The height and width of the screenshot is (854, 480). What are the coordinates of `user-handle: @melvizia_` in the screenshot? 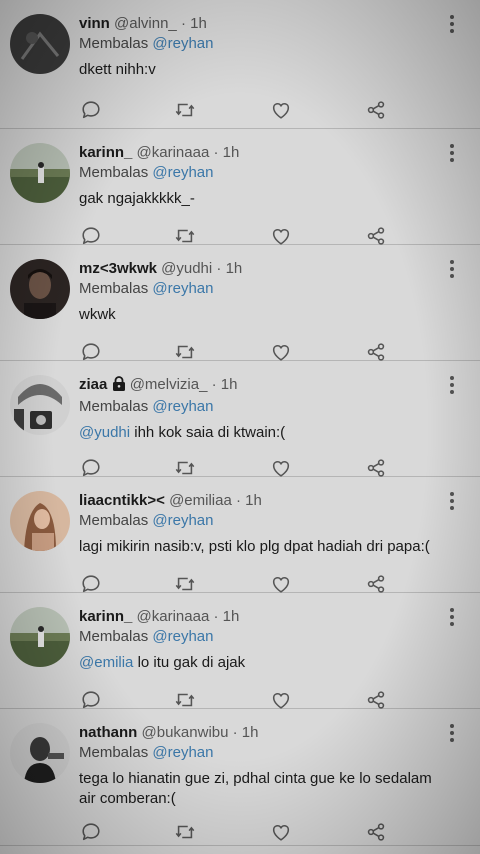 It's located at (169, 384).